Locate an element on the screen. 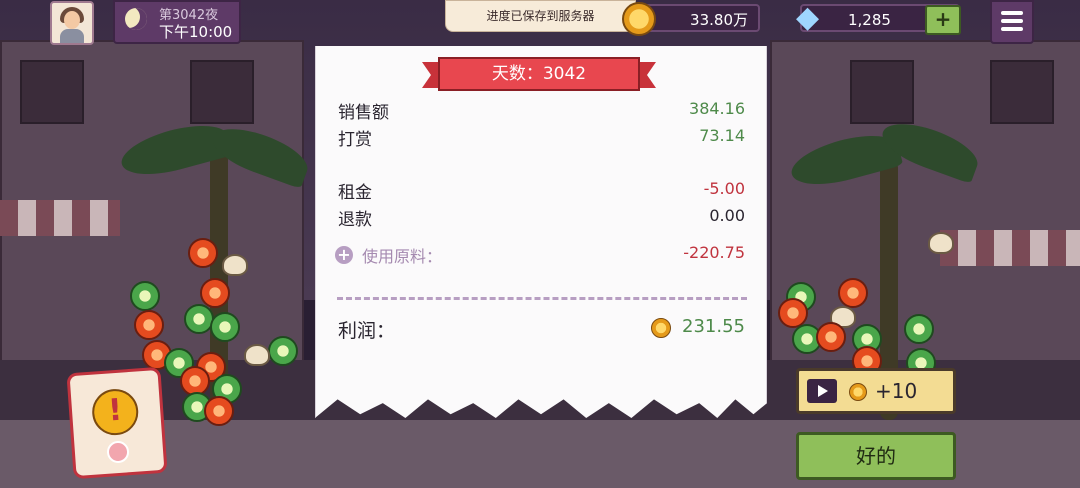  profit-label: 利润： is located at coordinates (367, 331).